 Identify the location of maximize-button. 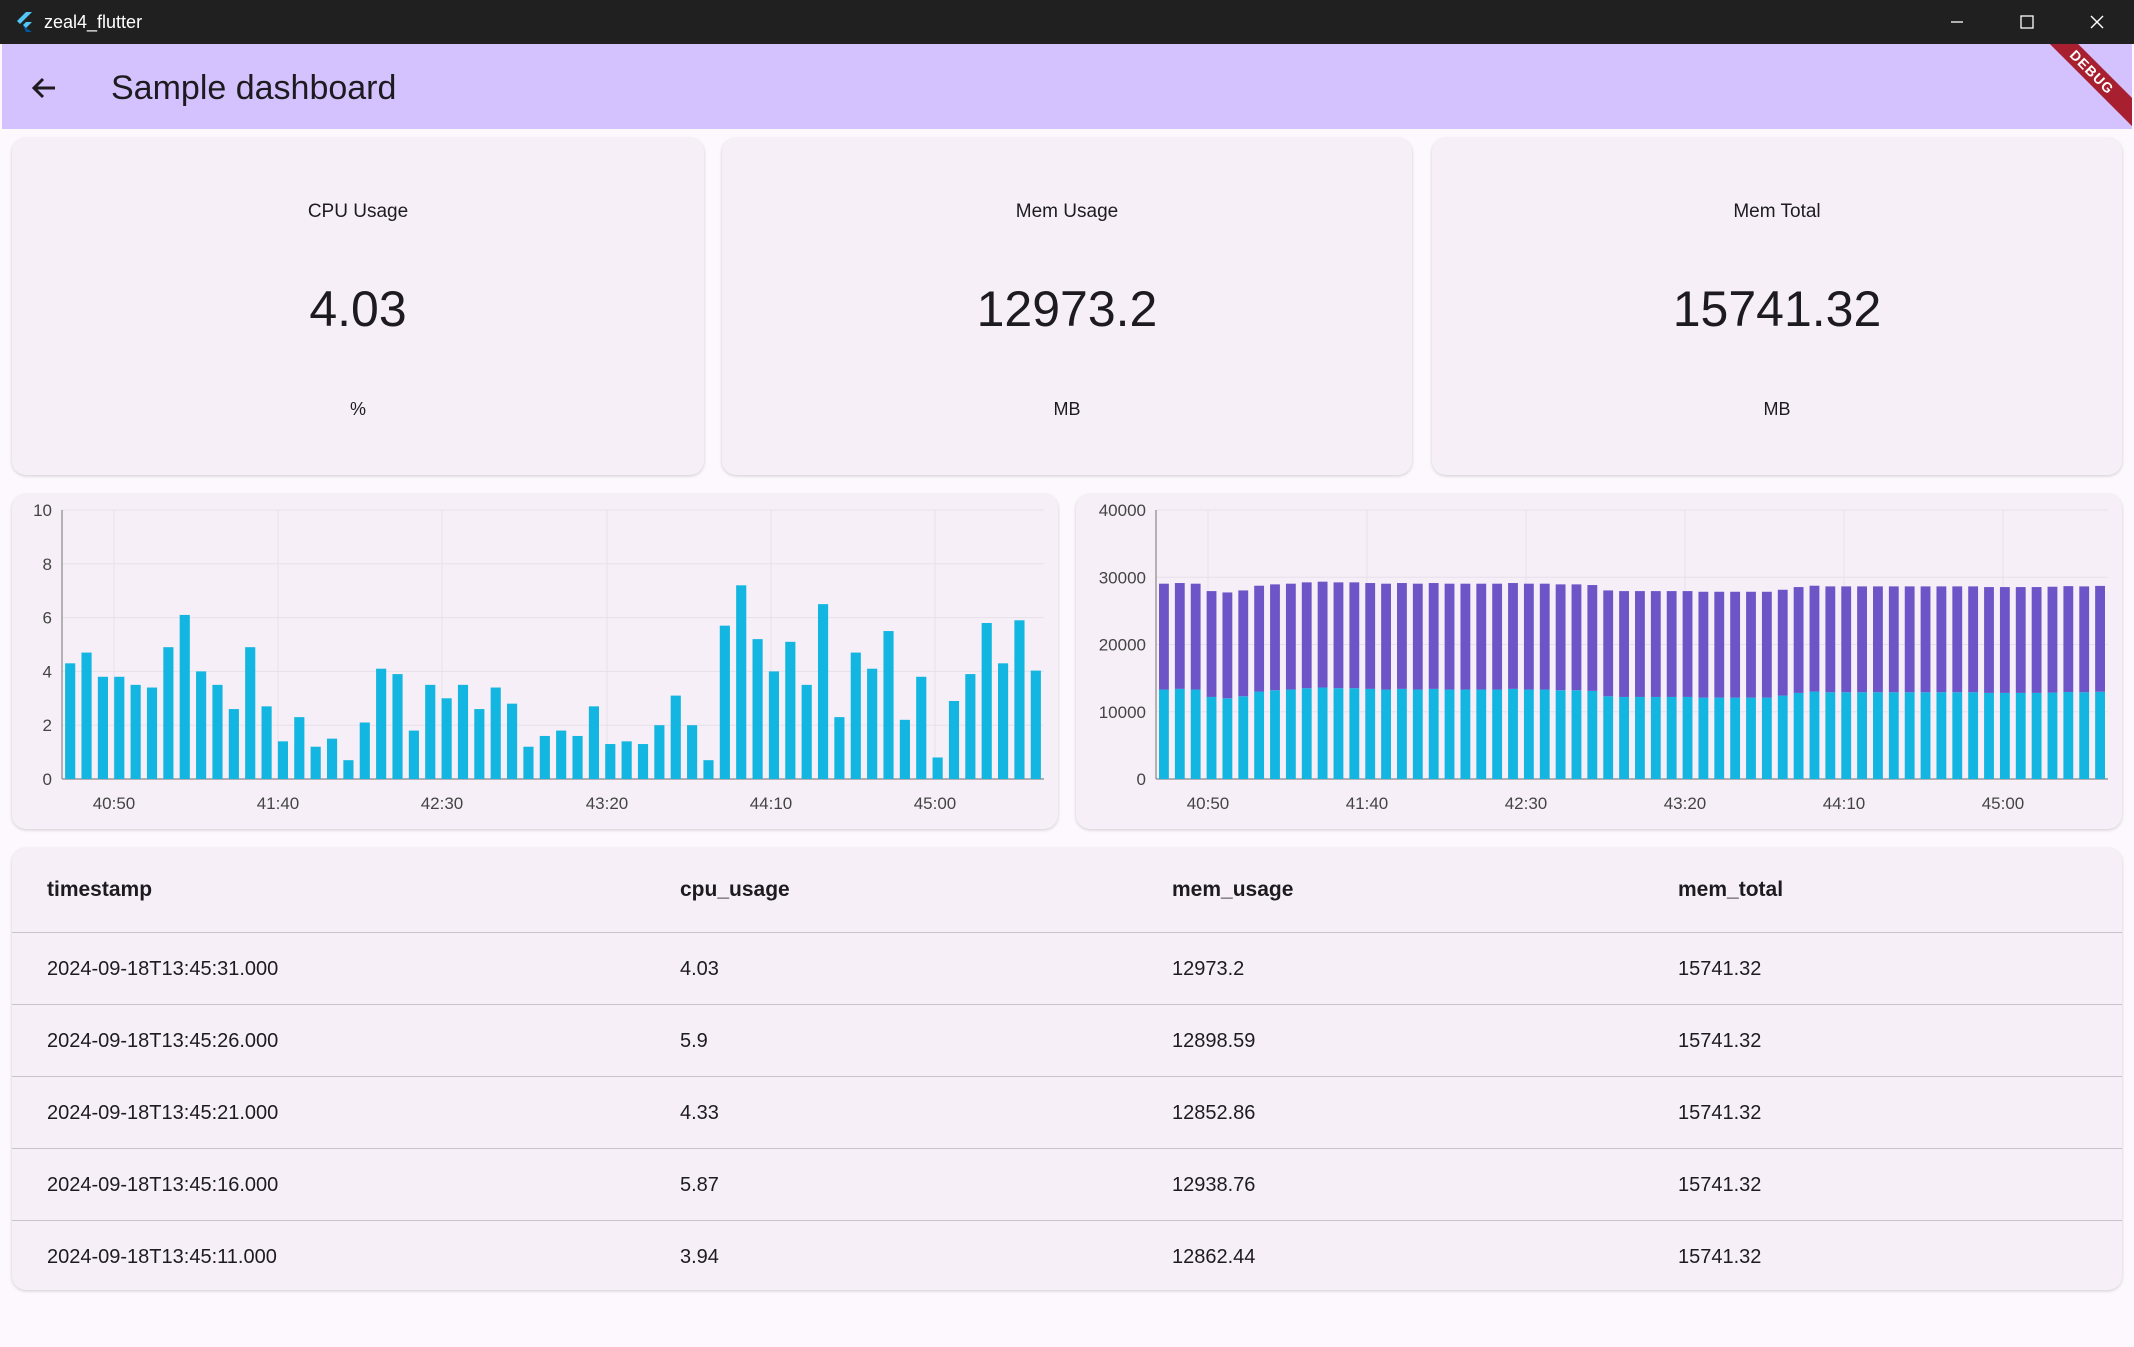
(2027, 22).